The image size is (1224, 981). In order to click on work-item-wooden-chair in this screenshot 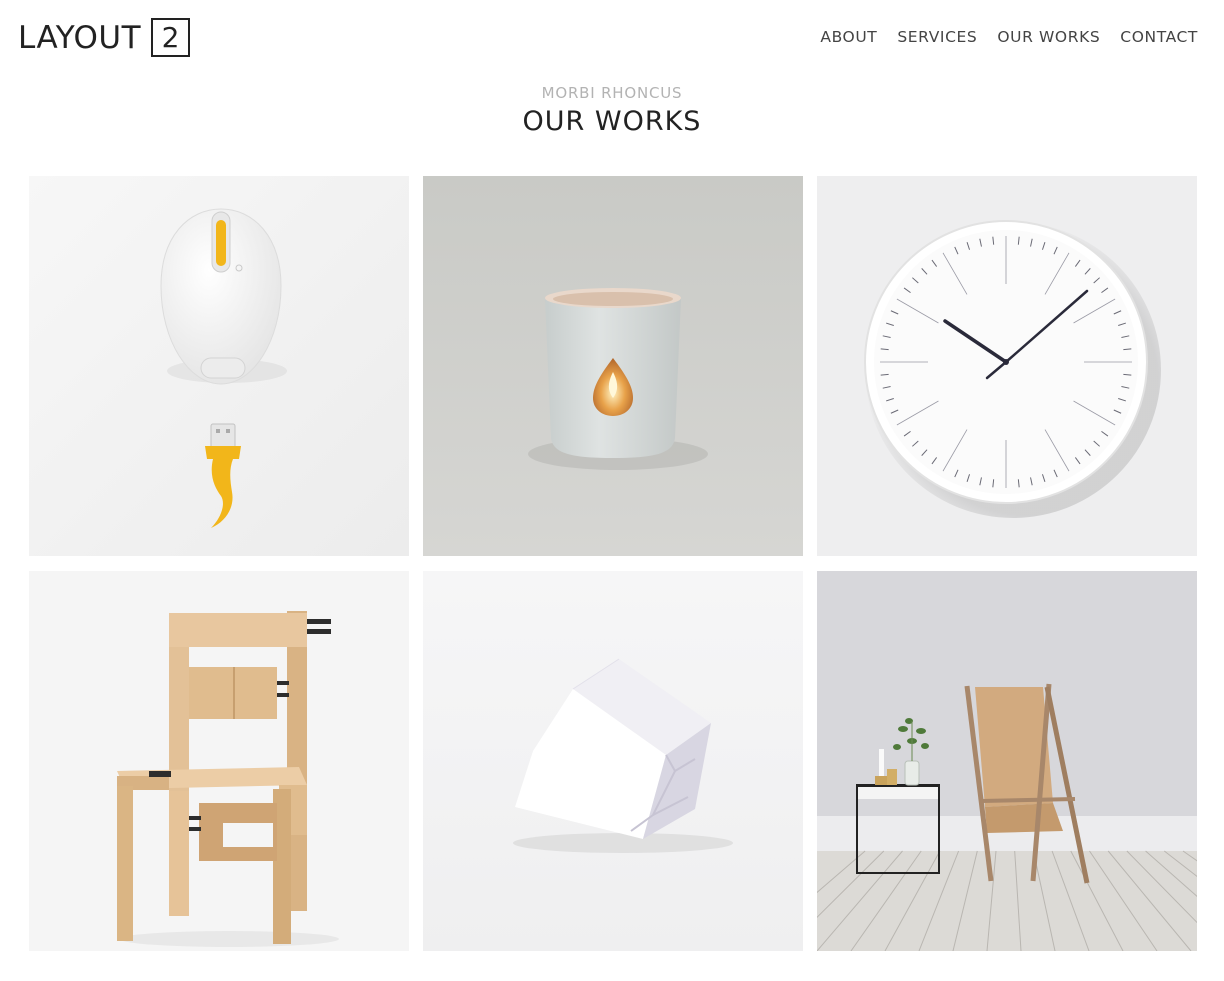, I will do `click(219, 761)`.